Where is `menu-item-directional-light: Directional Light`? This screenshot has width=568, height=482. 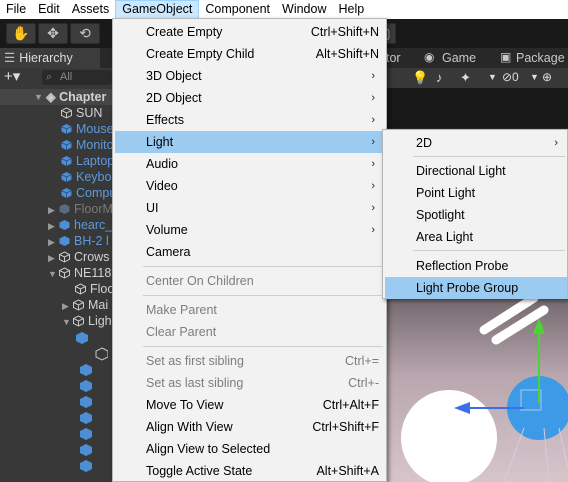
menu-item-directional-light: Directional Light is located at coordinates (476, 171).